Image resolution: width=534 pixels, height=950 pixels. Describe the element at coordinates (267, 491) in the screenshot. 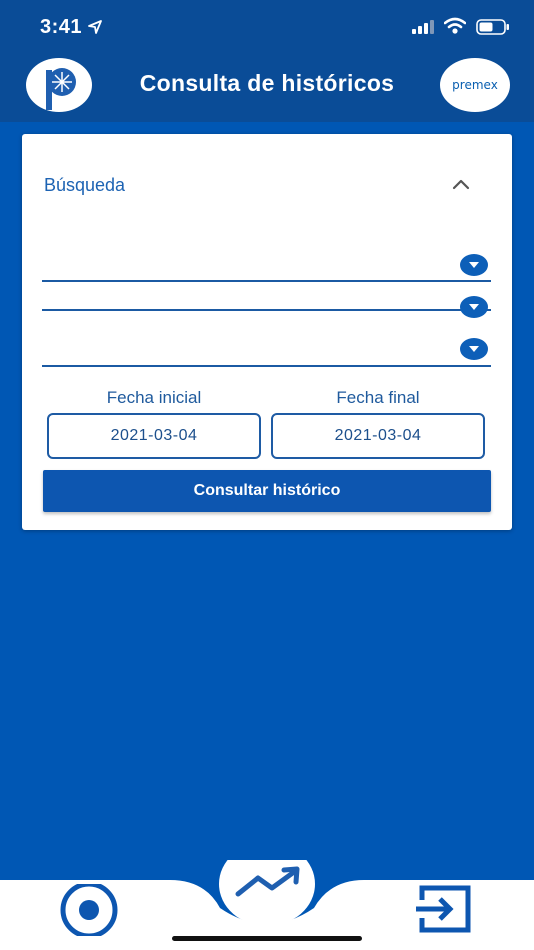

I see `consult-history-button: Consultar histórico` at that location.